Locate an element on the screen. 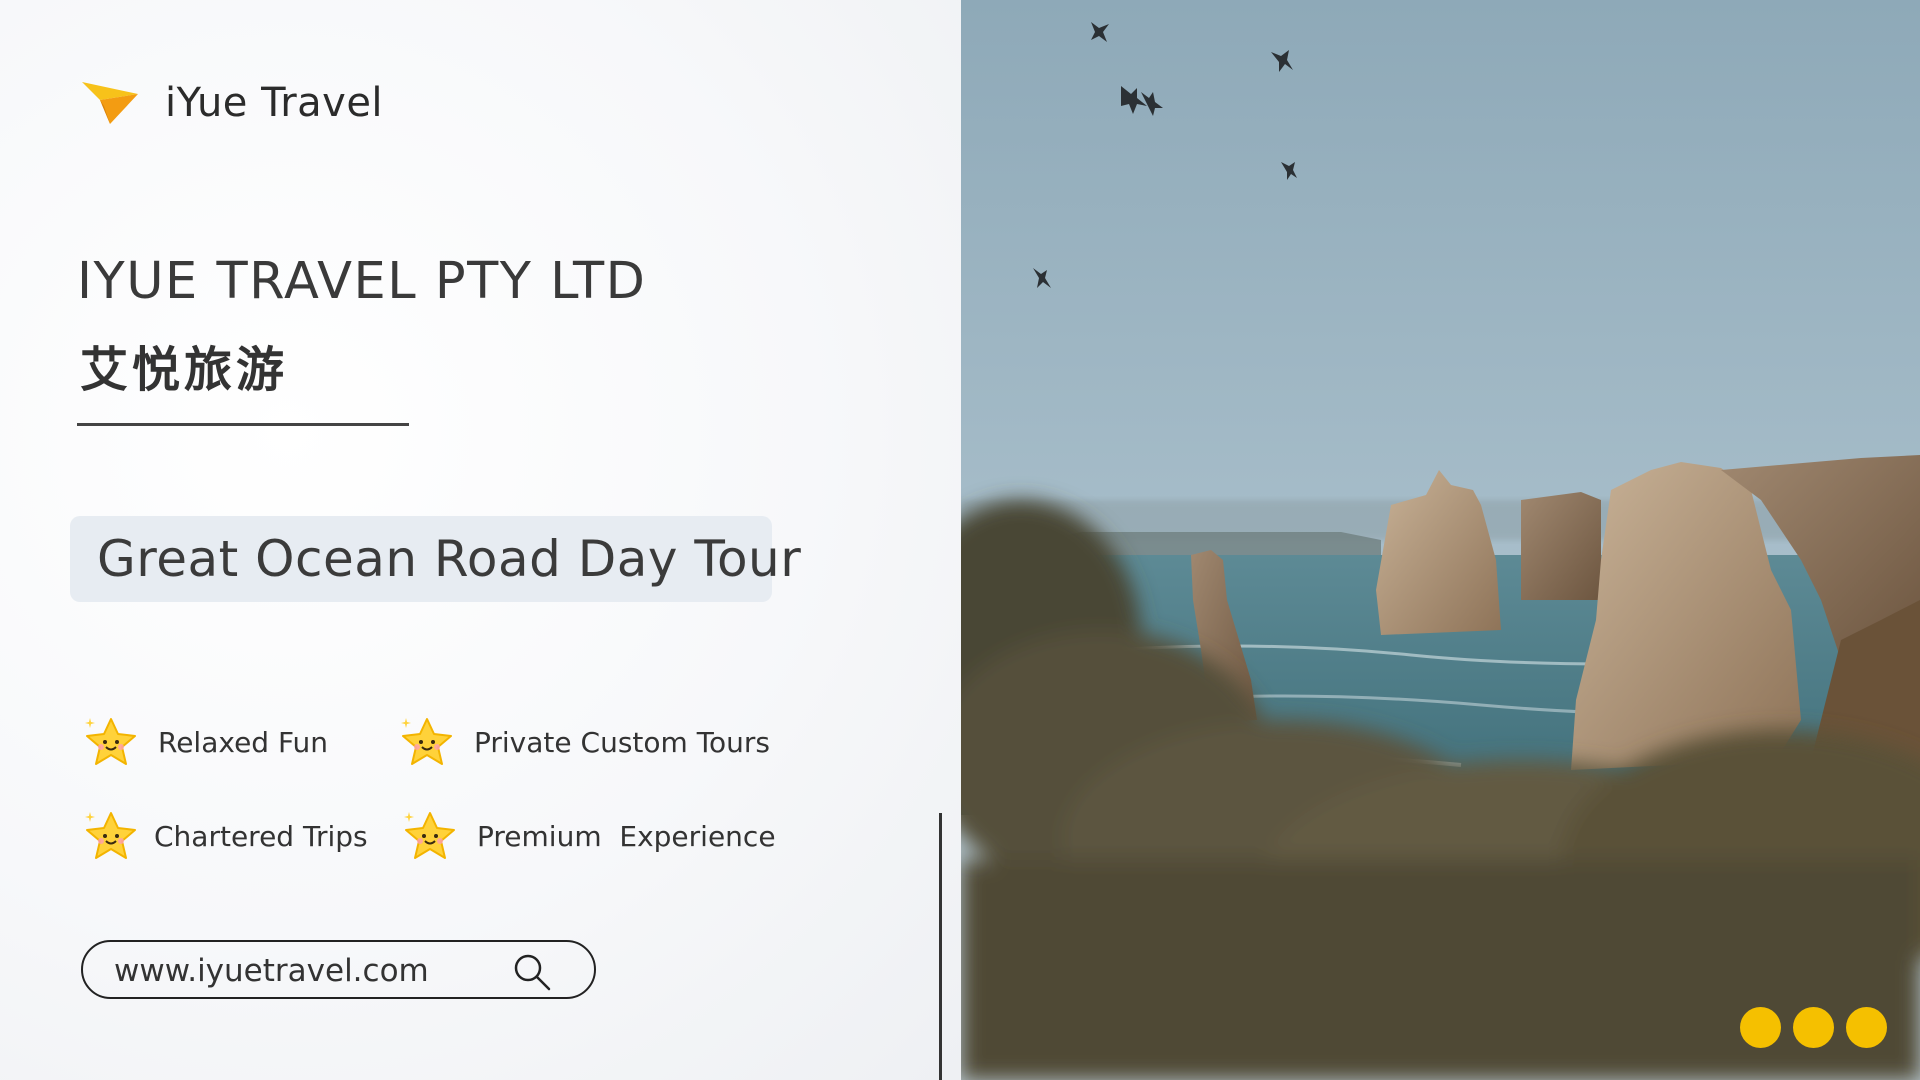  feature-label: Relaxed Fun is located at coordinates (243, 742).